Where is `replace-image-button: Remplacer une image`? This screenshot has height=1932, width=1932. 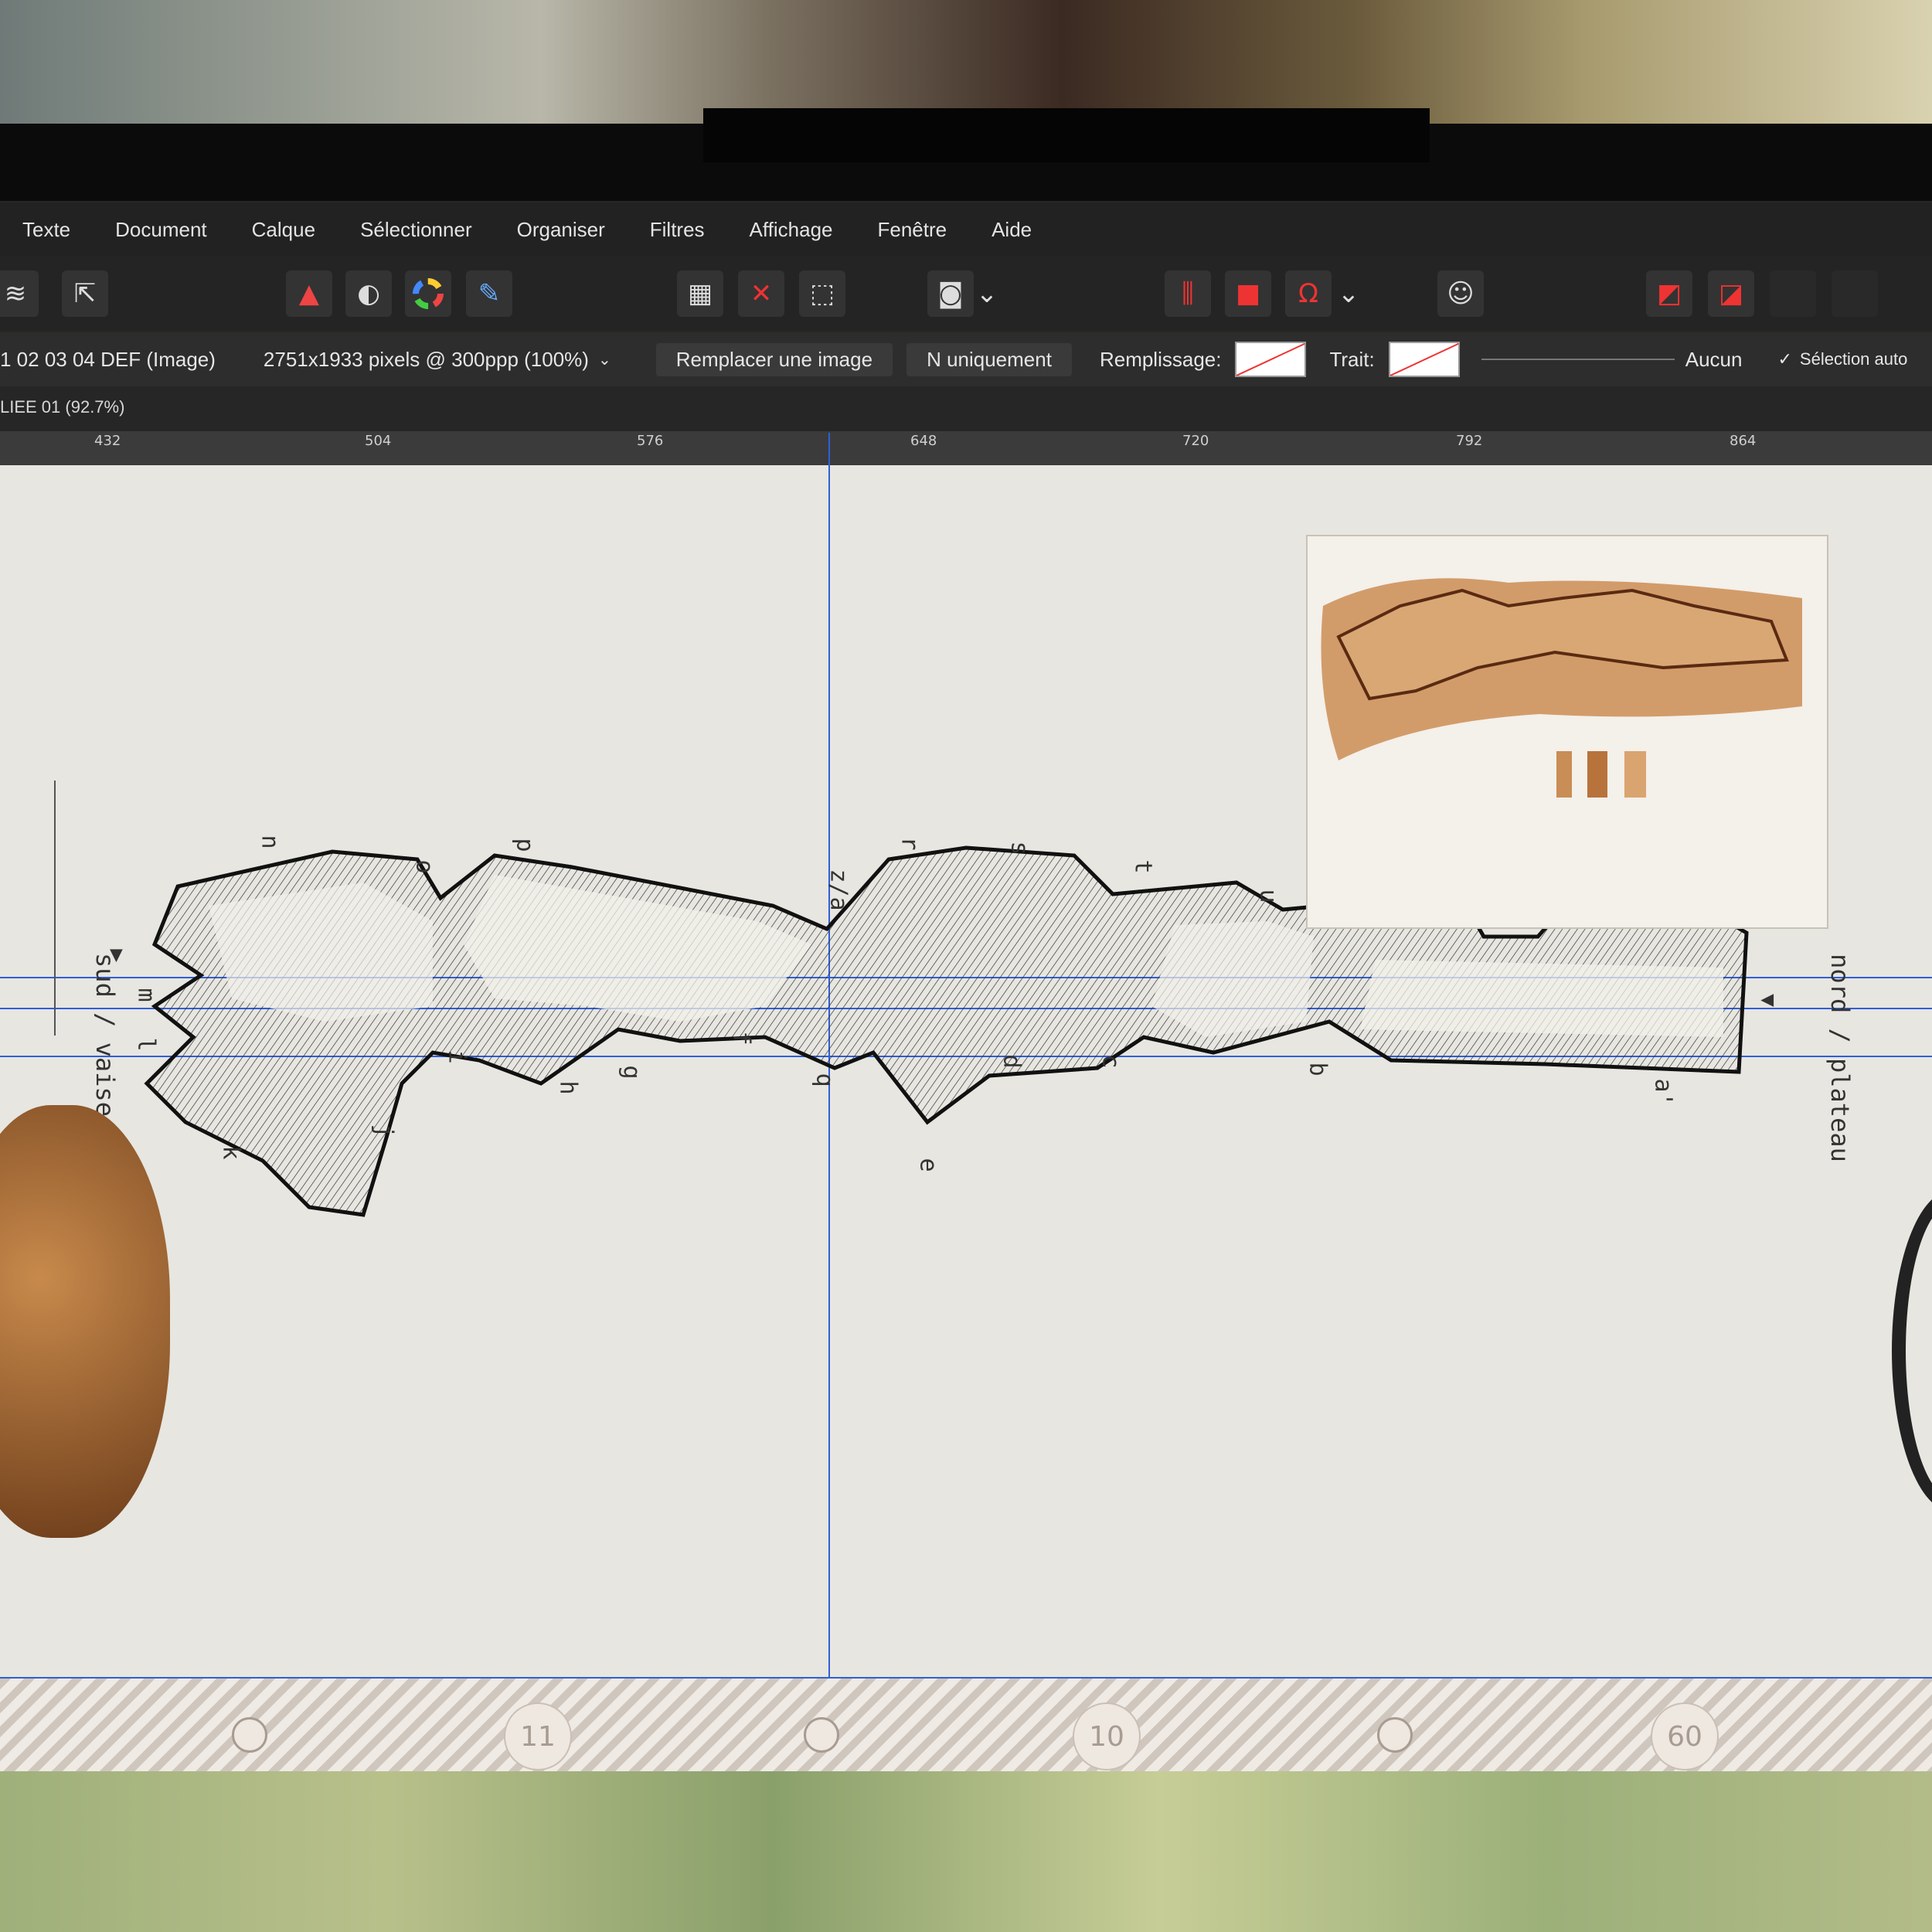 replace-image-button: Remplacer une image is located at coordinates (774, 359).